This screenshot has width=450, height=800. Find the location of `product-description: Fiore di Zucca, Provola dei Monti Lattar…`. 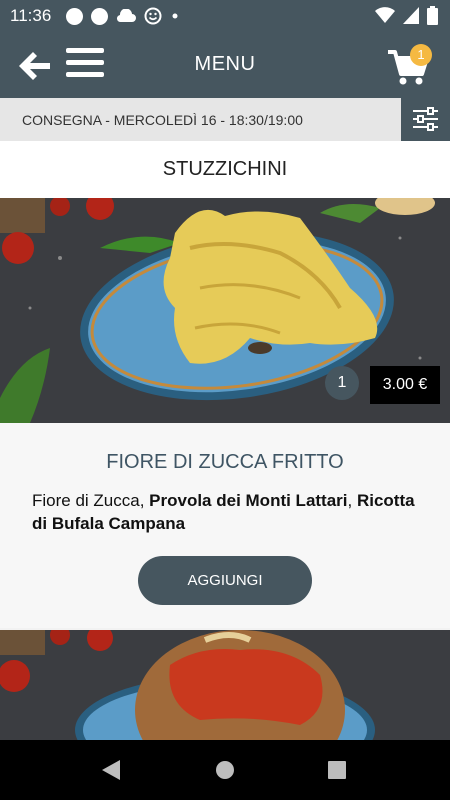

product-description: Fiore di Zucca, Provola dei Monti Lattar… is located at coordinates (227, 512).